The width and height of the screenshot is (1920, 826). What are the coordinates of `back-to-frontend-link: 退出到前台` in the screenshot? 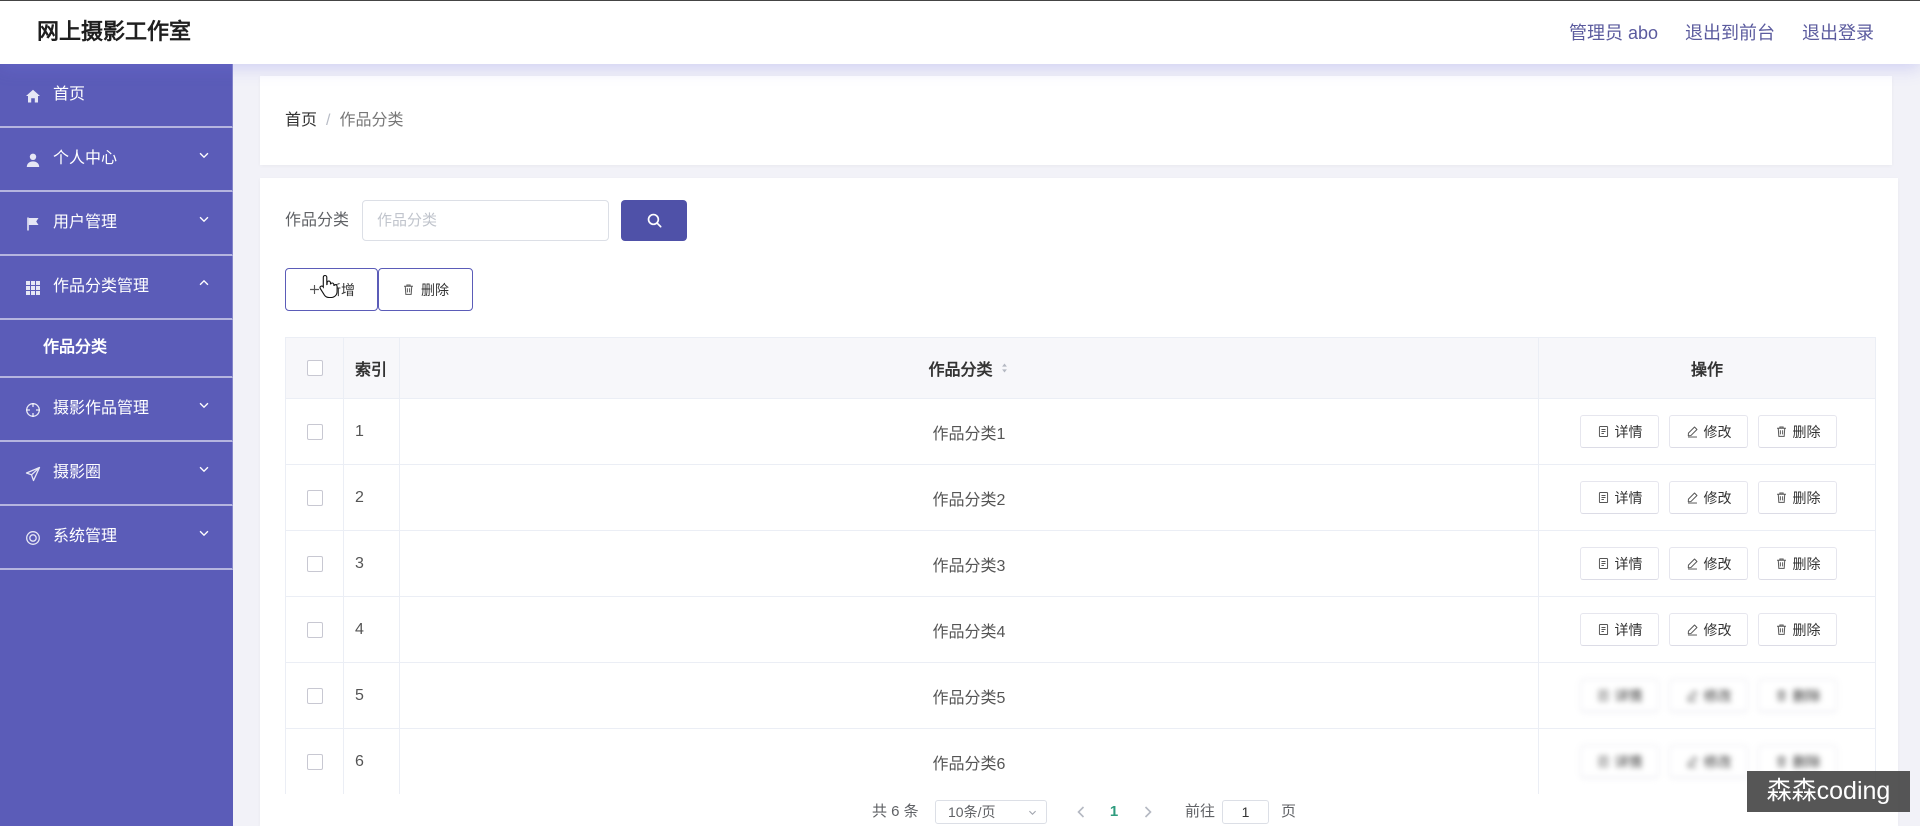 It's located at (1730, 32).